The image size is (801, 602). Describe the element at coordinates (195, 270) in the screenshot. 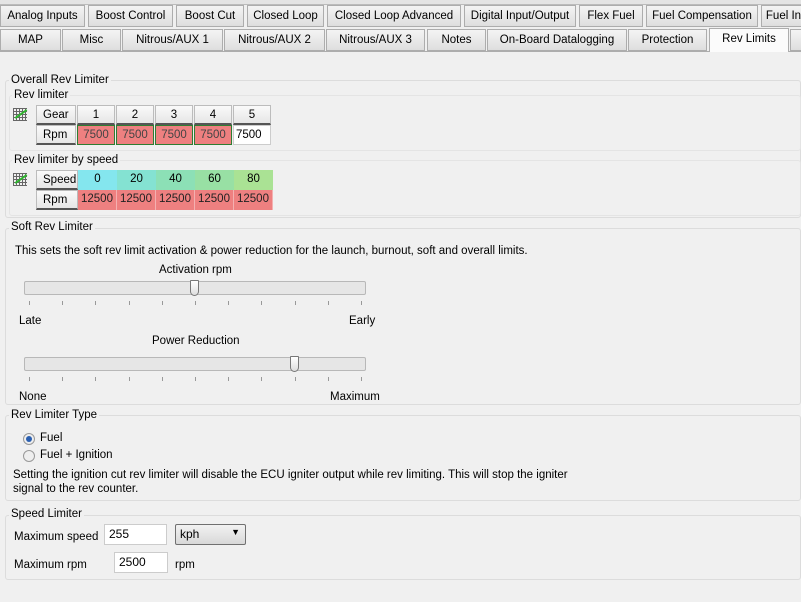

I see `activation-label: Activation rpm` at that location.